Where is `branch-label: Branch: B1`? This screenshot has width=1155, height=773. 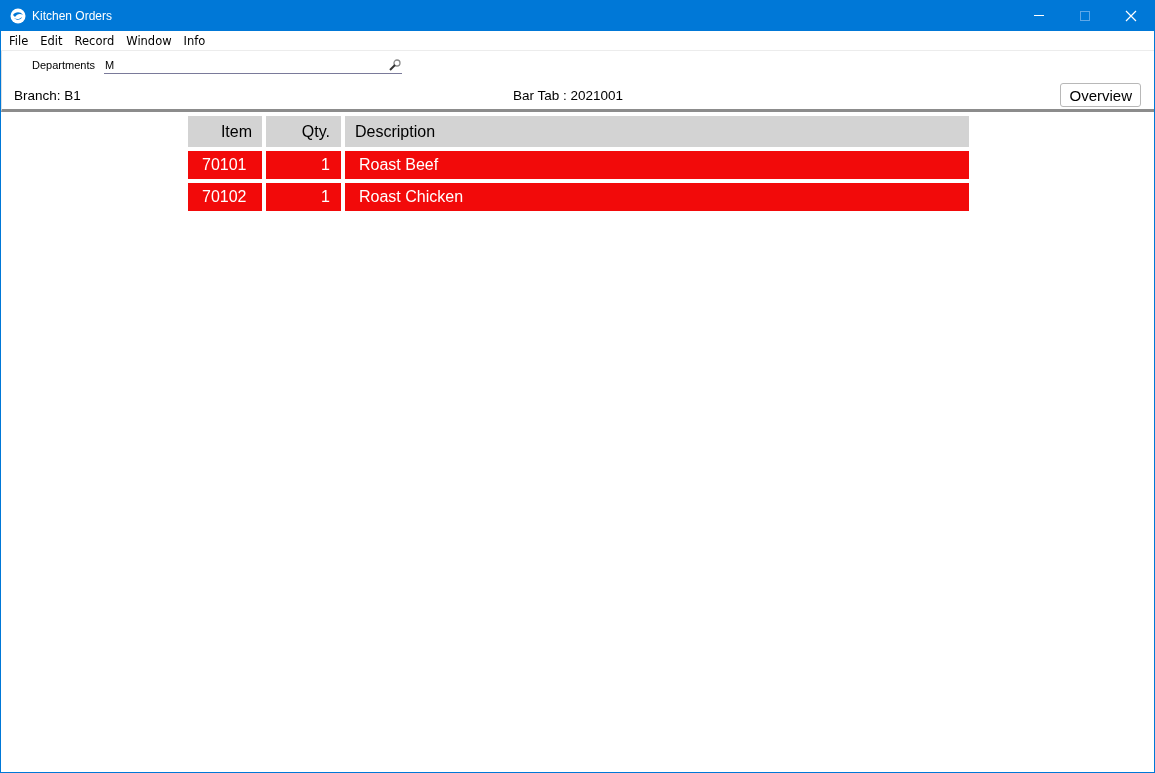
branch-label: Branch: B1 is located at coordinates (48, 95).